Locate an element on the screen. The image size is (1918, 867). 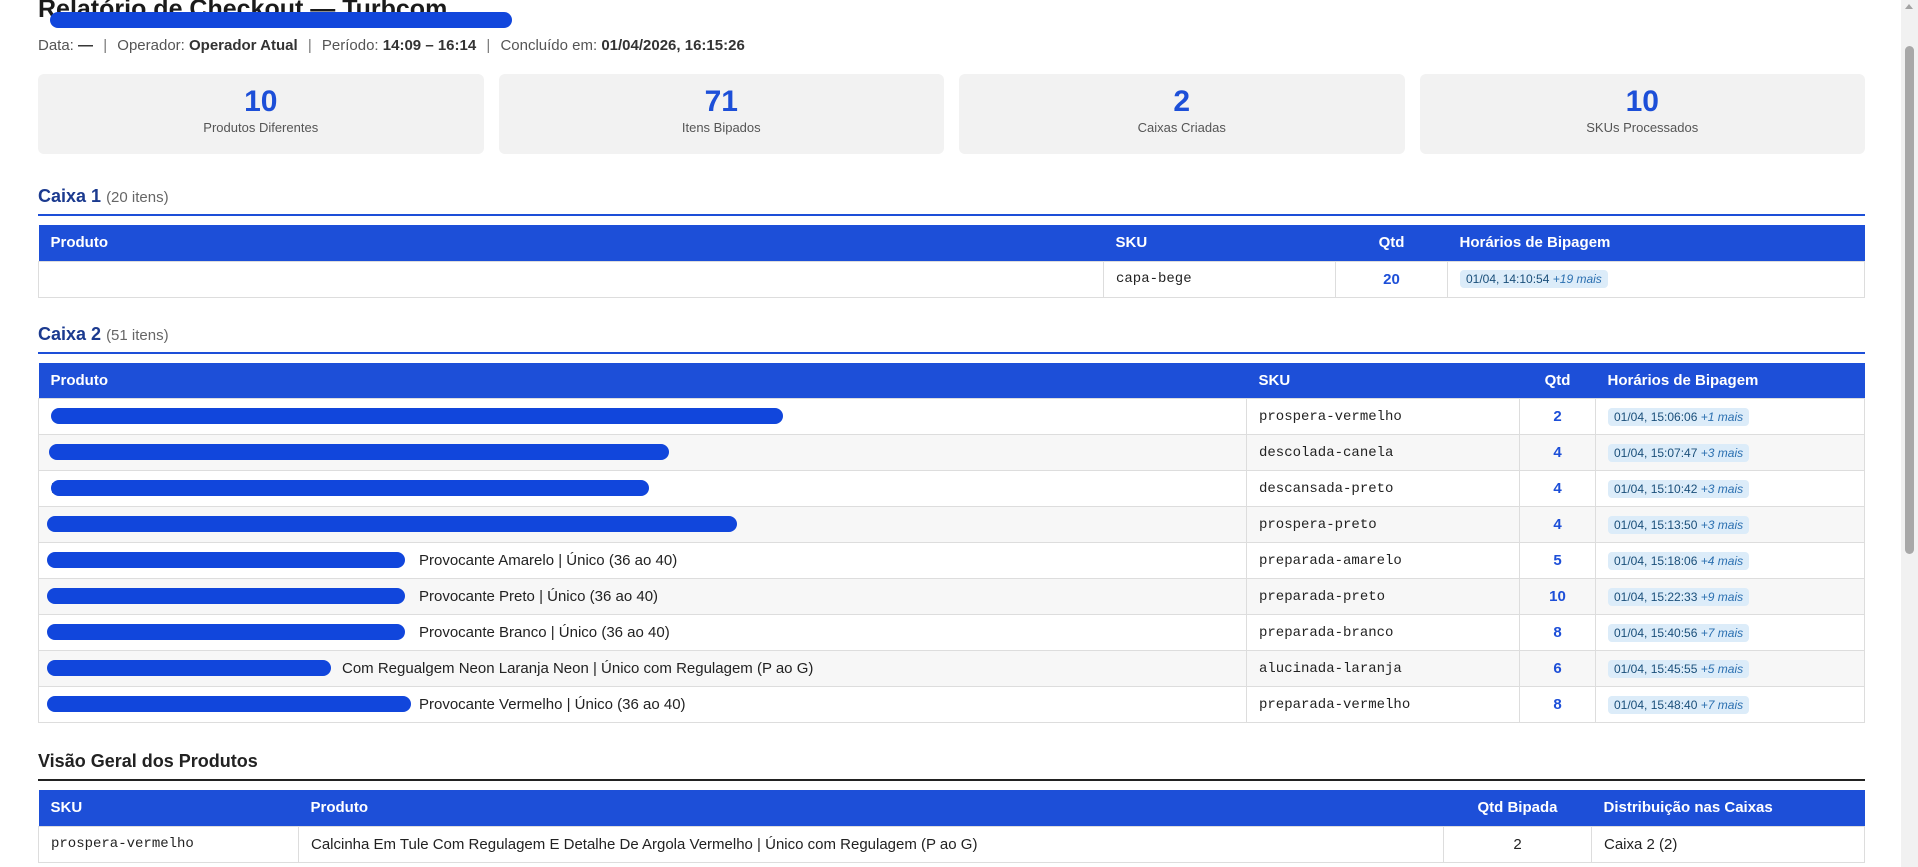
sku-cell: prospera-vermelho is located at coordinates (1383, 416).